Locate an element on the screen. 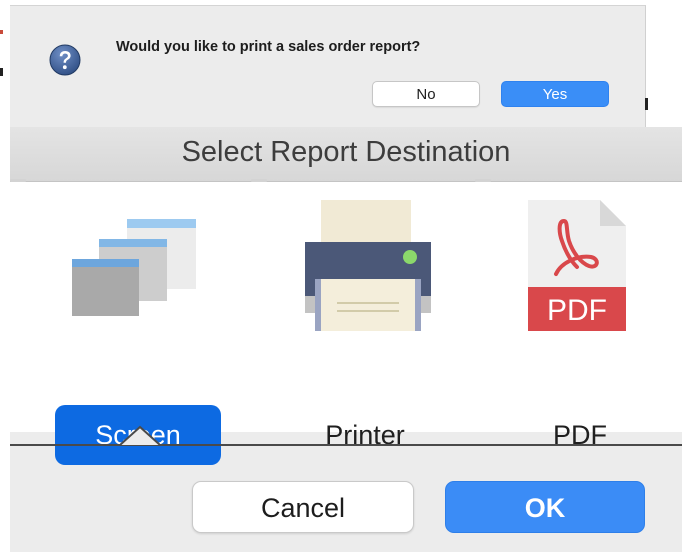 The width and height of the screenshot is (682, 552). printer-icon is located at coordinates (368, 265).